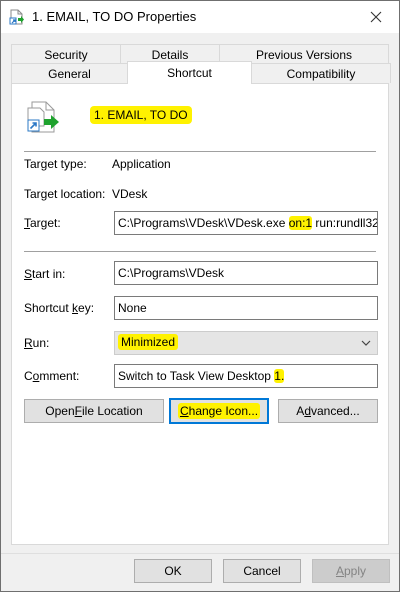 This screenshot has height=592, width=400. Describe the element at coordinates (42, 223) in the screenshot. I see `target-label: Target:` at that location.